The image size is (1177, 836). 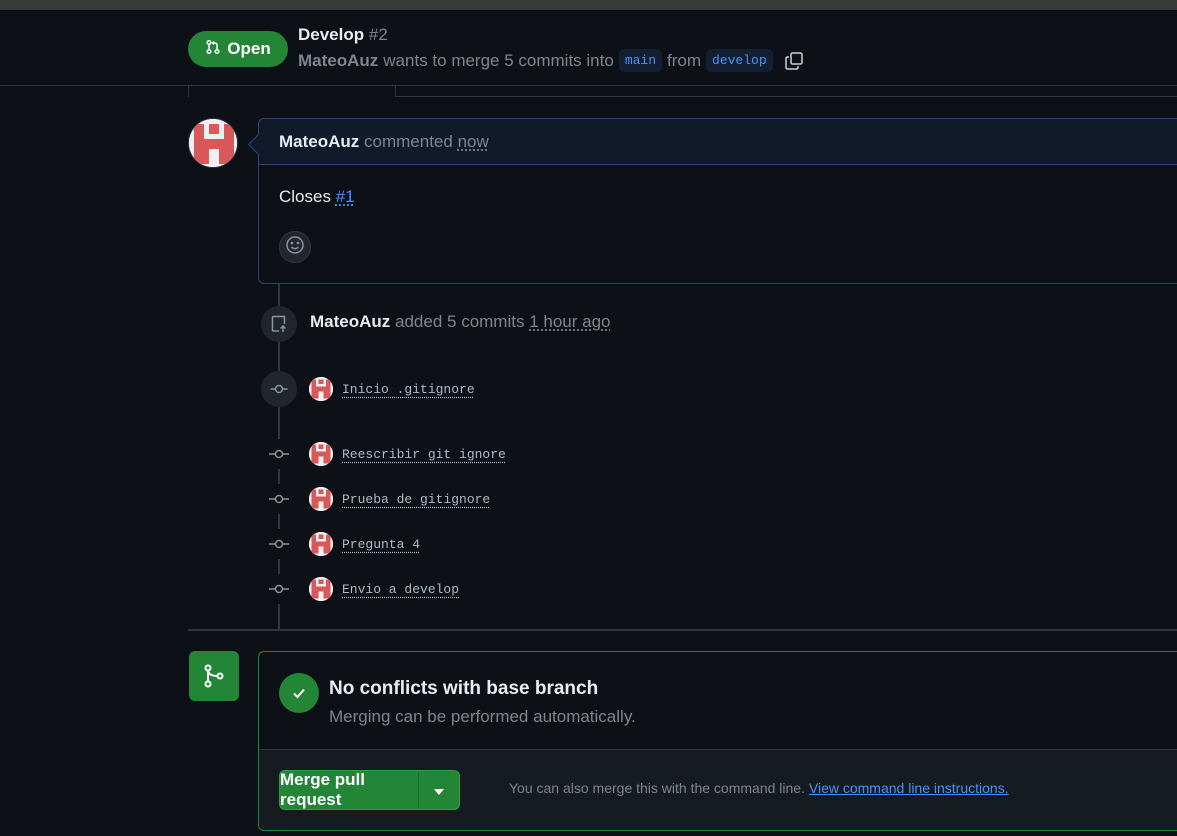 I want to click on smiley-icon, so click(x=295, y=247).